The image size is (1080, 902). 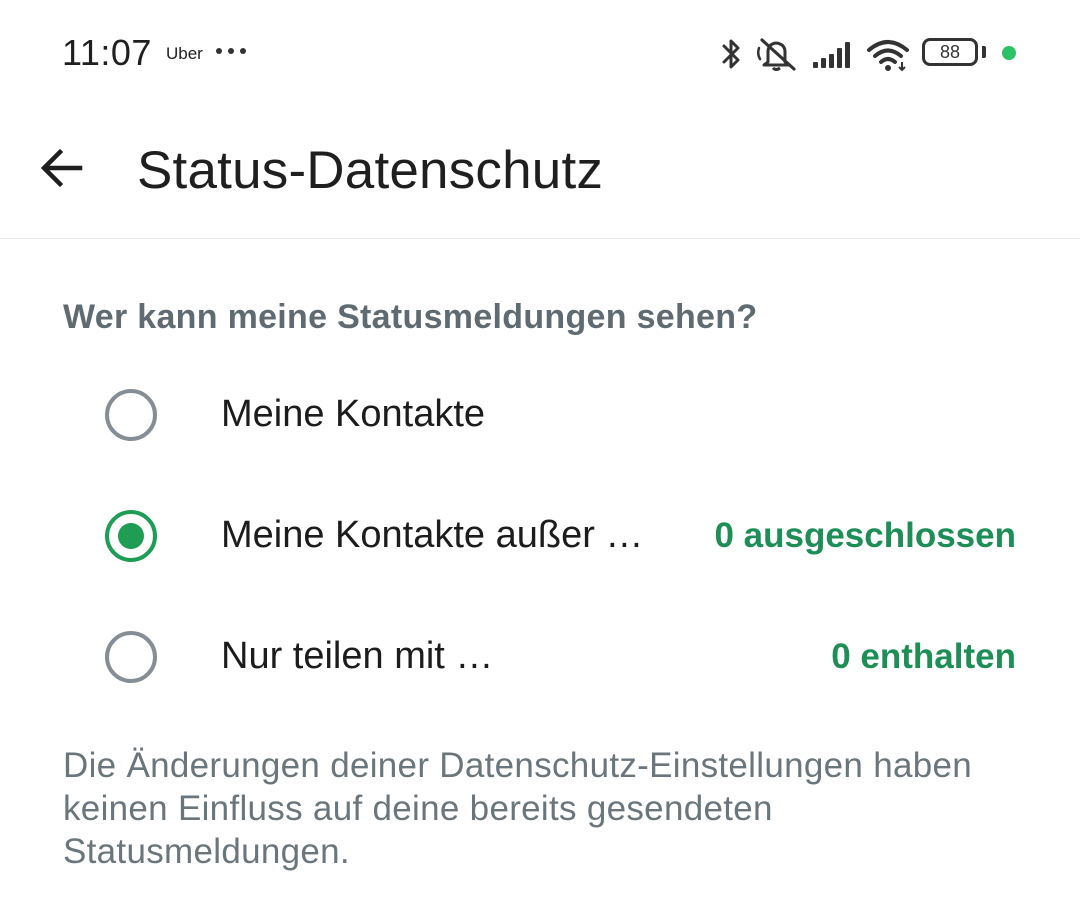 I want to click on privacy-indicator-dot, so click(x=1009, y=53).